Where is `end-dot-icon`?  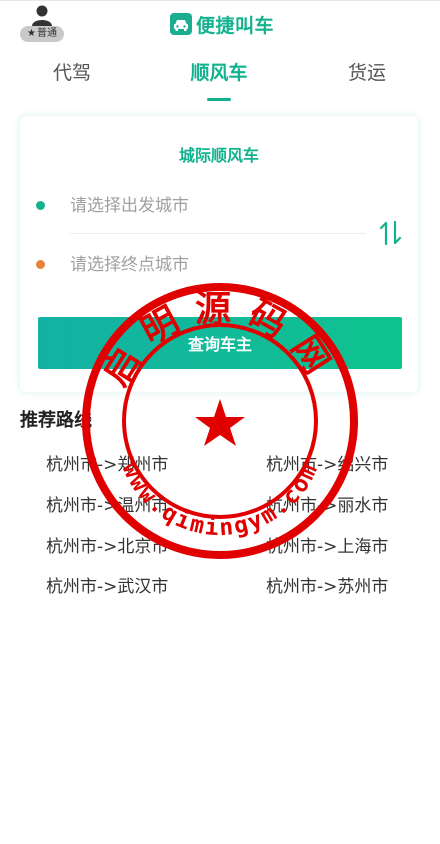 end-dot-icon is located at coordinates (40, 264).